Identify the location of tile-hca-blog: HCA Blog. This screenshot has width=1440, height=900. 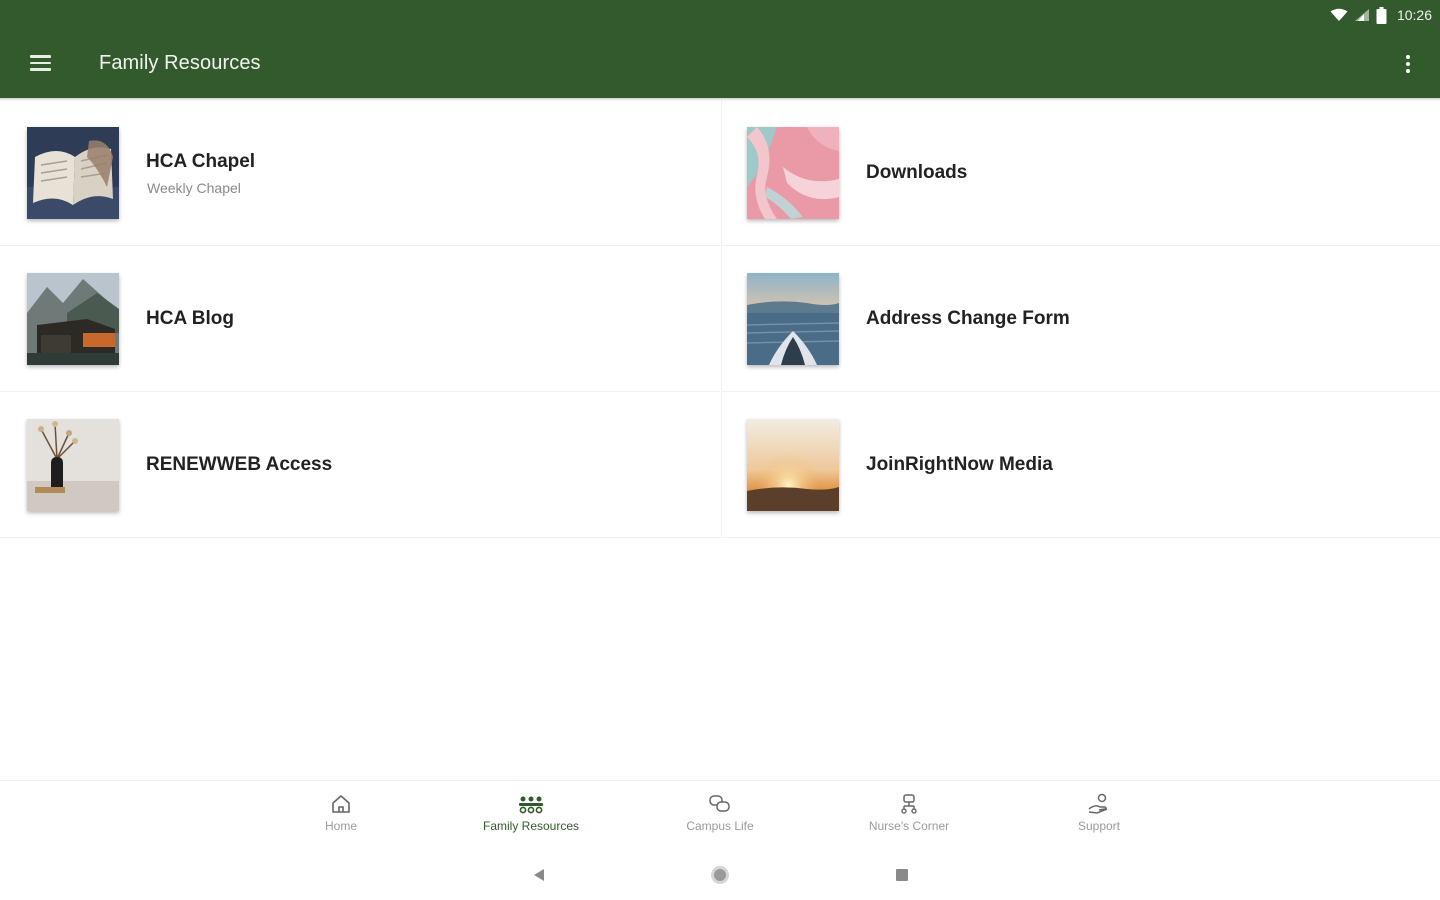
(360, 319).